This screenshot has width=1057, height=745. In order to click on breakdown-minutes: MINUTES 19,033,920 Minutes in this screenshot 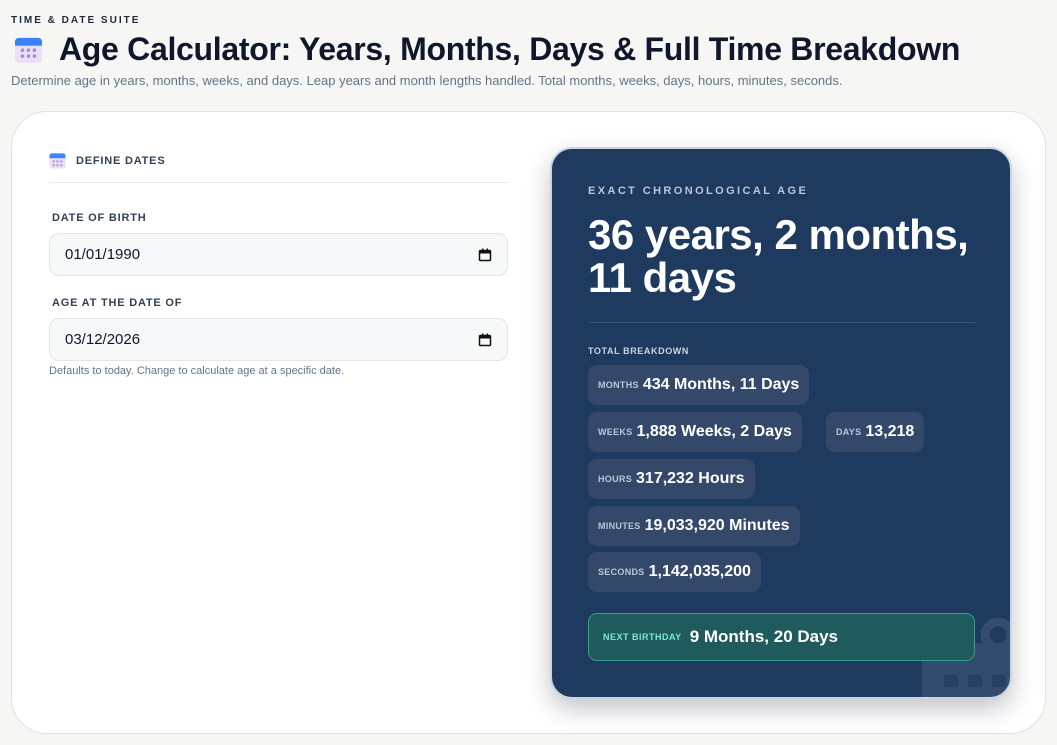, I will do `click(694, 526)`.